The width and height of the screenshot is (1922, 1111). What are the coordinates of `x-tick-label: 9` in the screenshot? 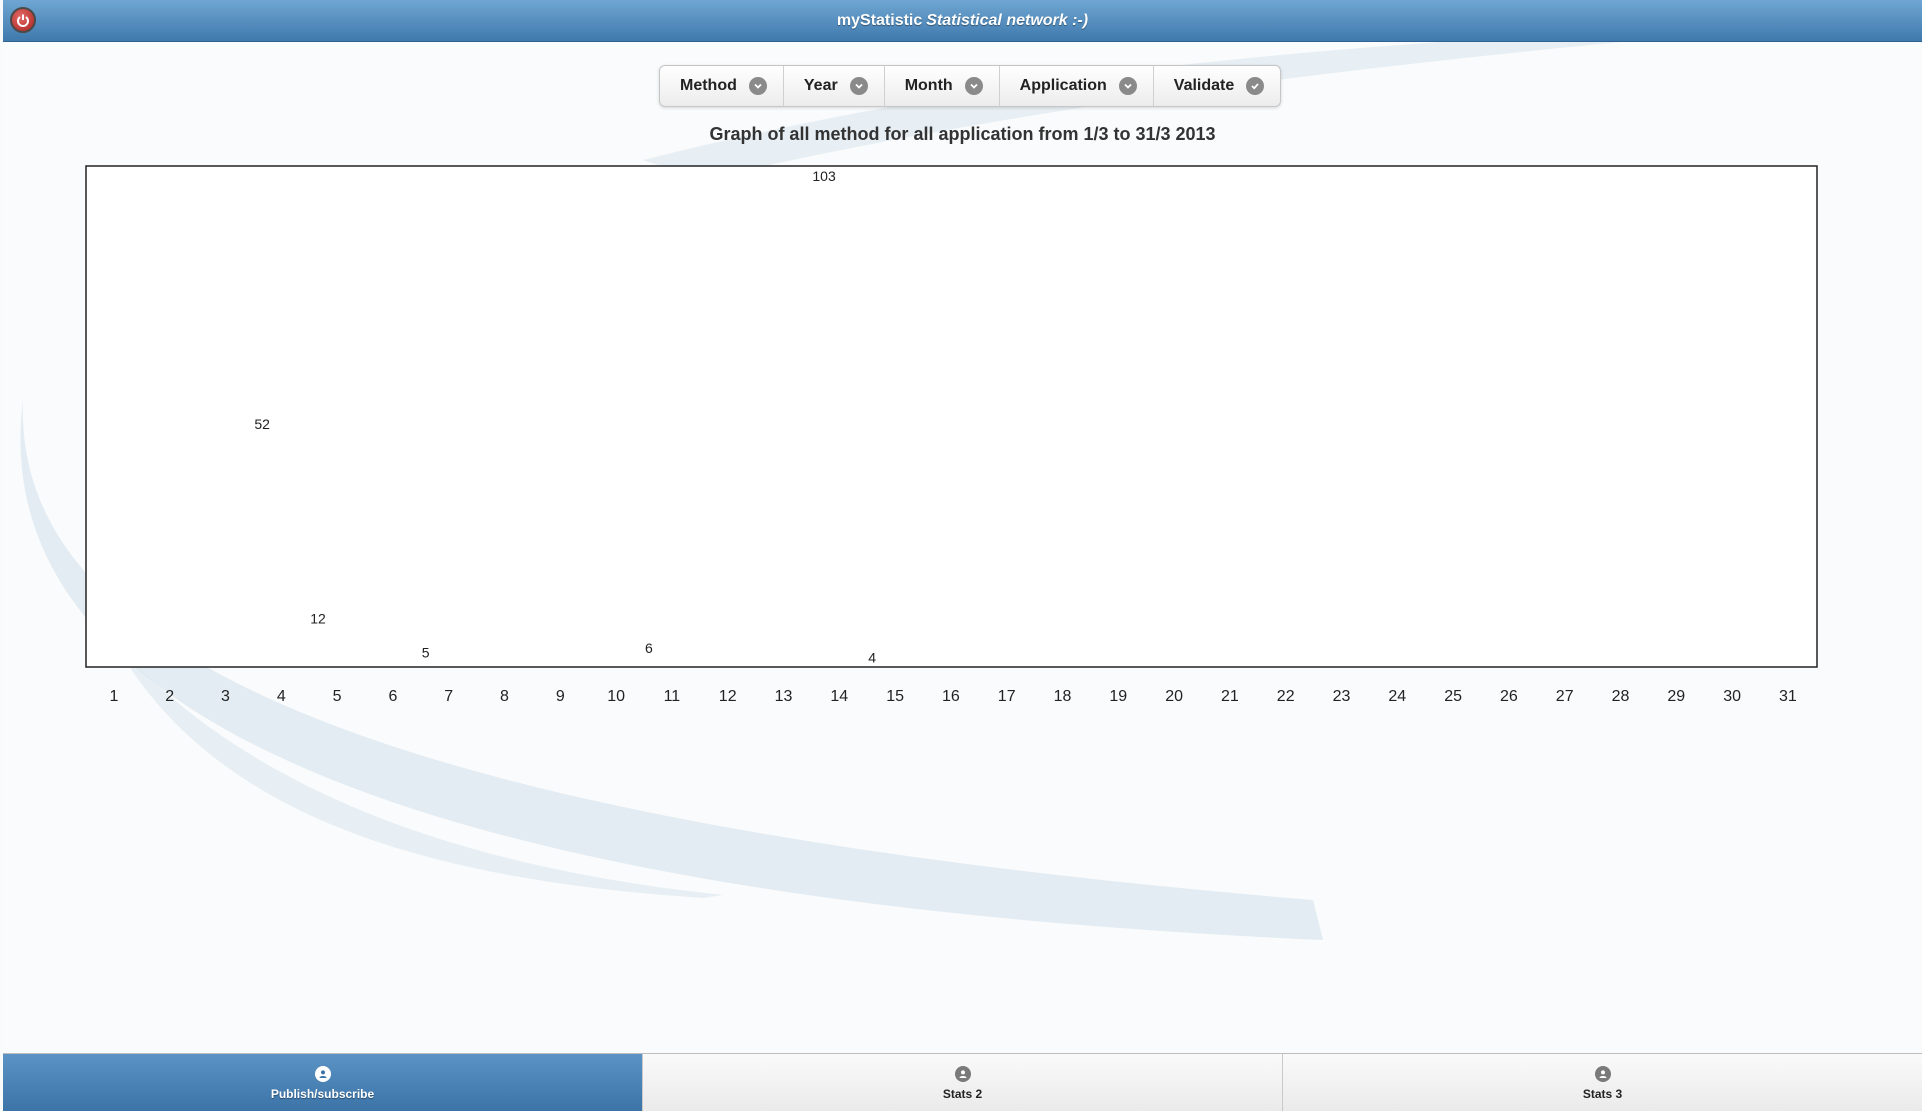 It's located at (560, 696).